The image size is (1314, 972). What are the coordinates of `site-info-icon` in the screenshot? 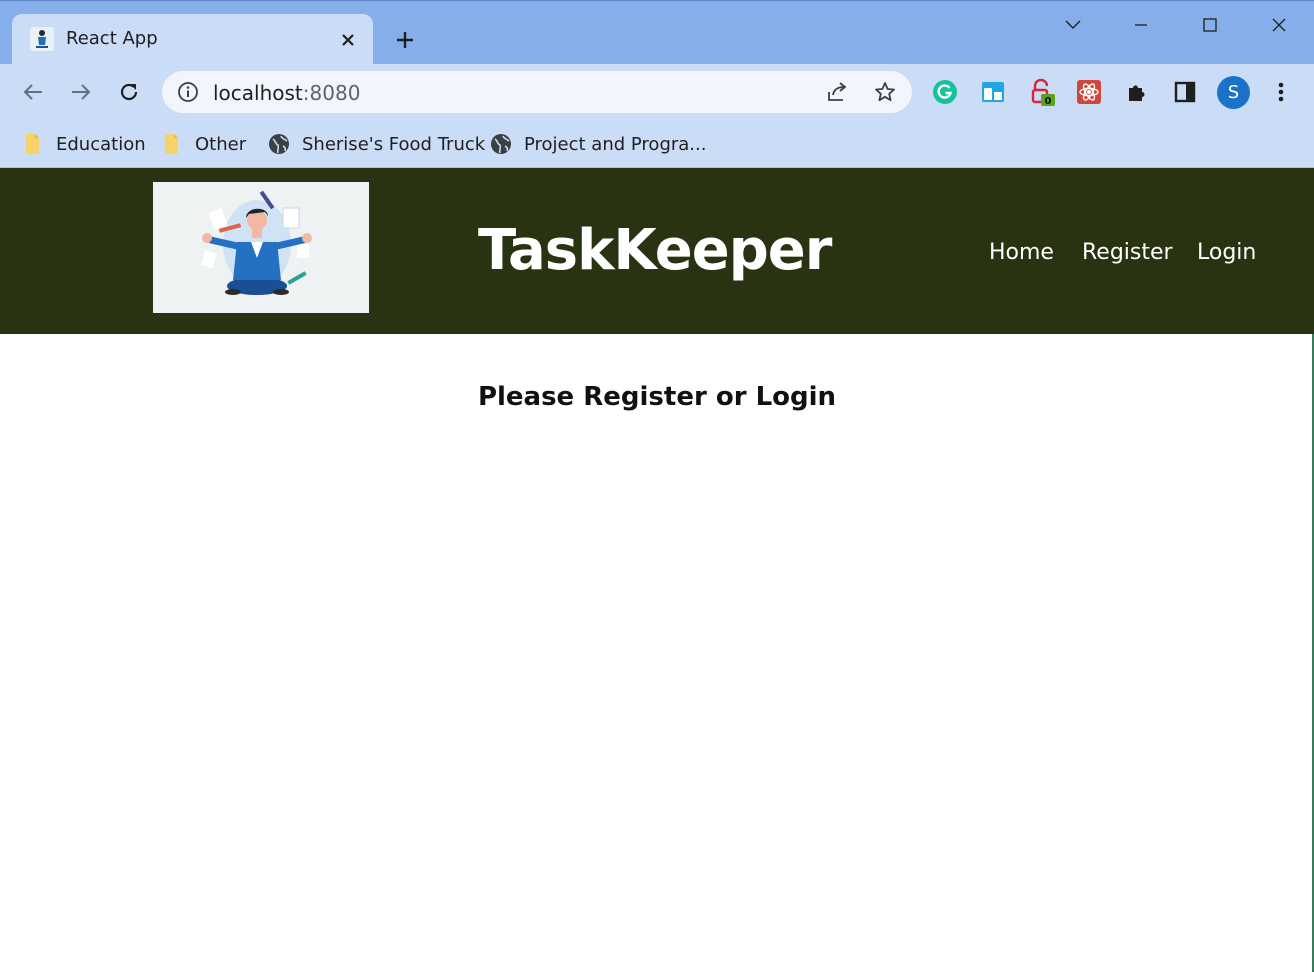 It's located at (188, 92).